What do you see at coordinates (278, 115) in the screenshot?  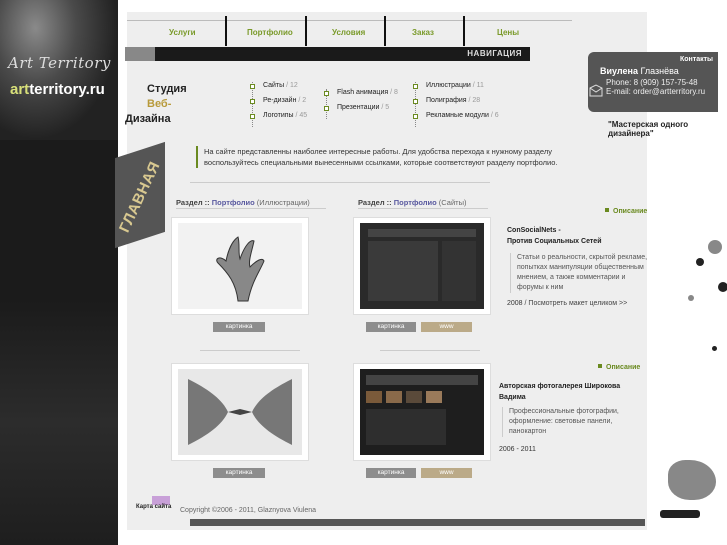 I see `category-link-logos: Логотипы / 45` at bounding box center [278, 115].